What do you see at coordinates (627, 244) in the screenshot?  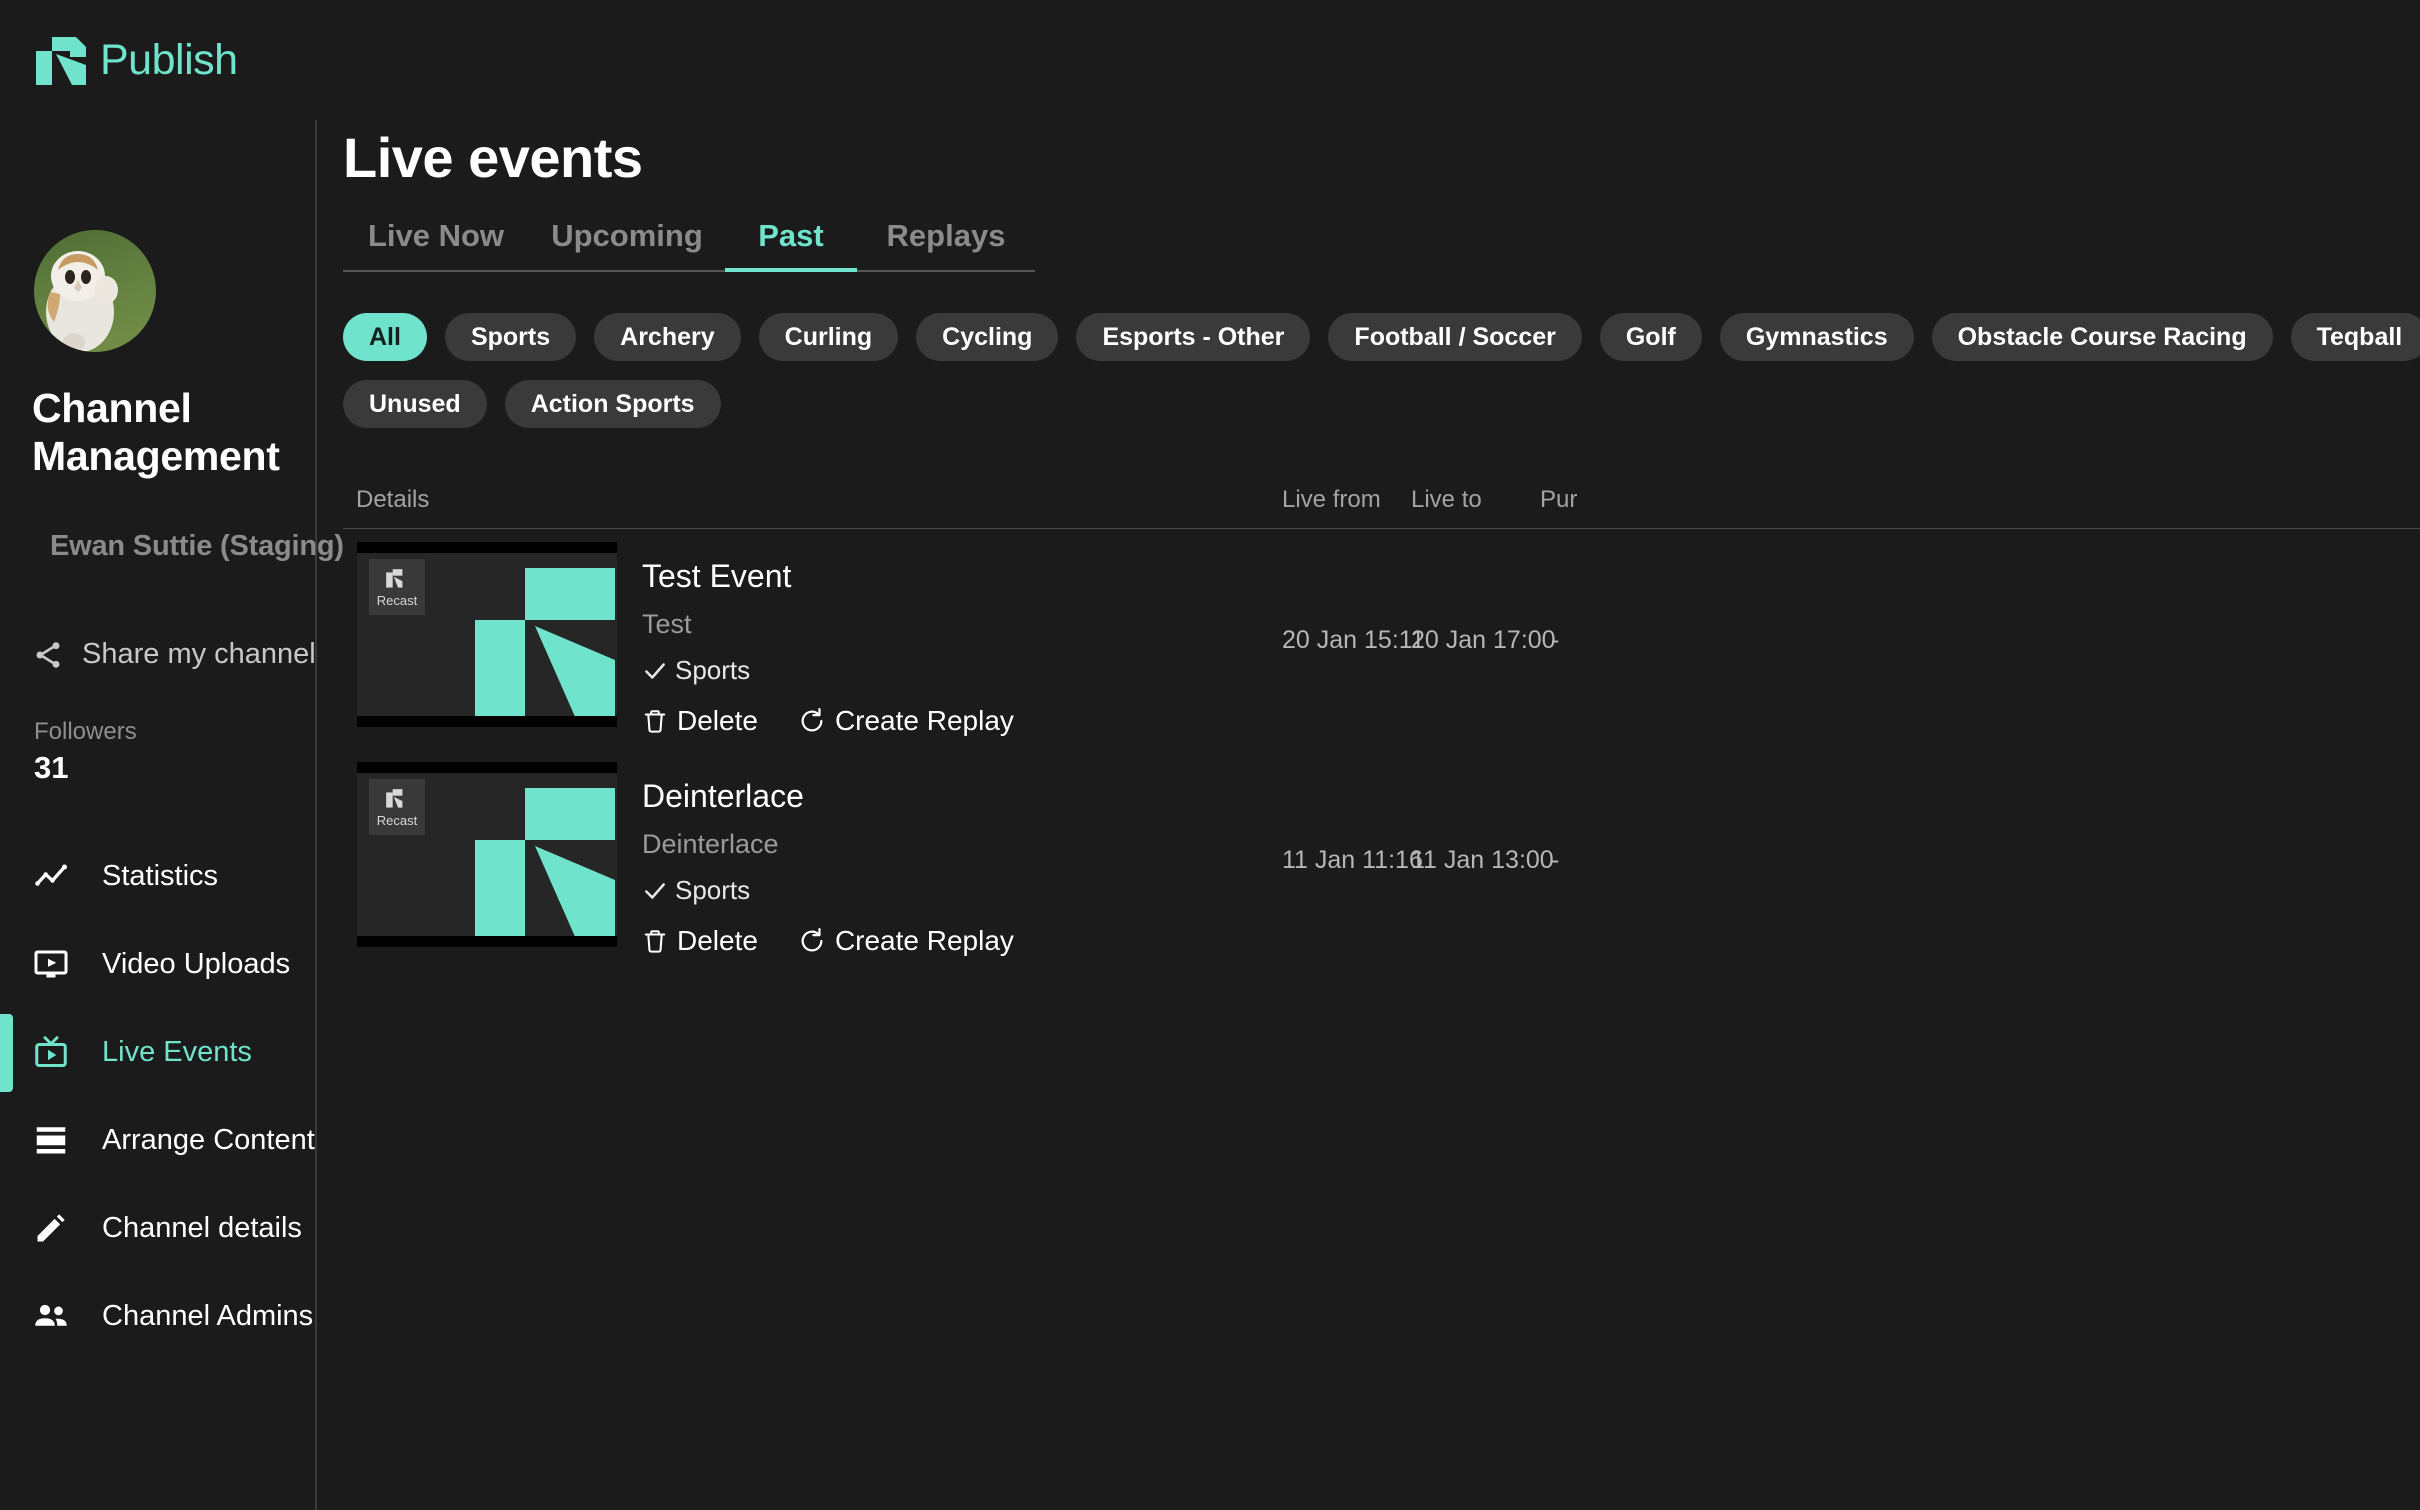 I see `tab-upcoming: Upcoming` at bounding box center [627, 244].